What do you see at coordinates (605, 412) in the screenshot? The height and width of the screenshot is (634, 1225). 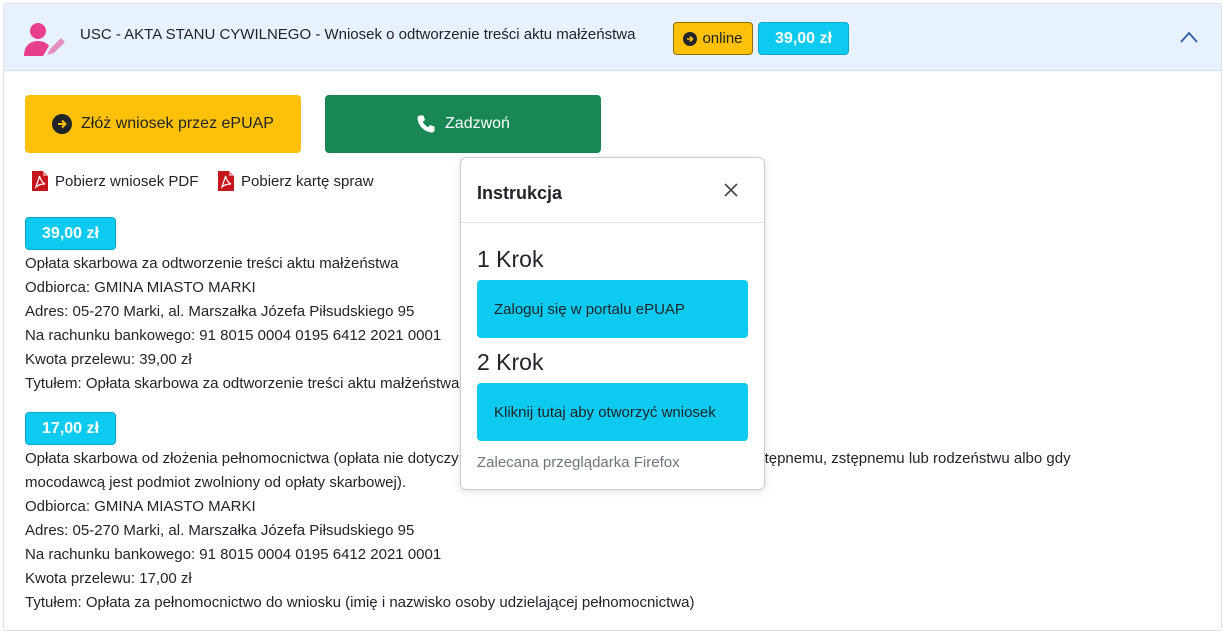 I see `open-form-label: Kliknij tutaj aby otworzyć wniosek` at bounding box center [605, 412].